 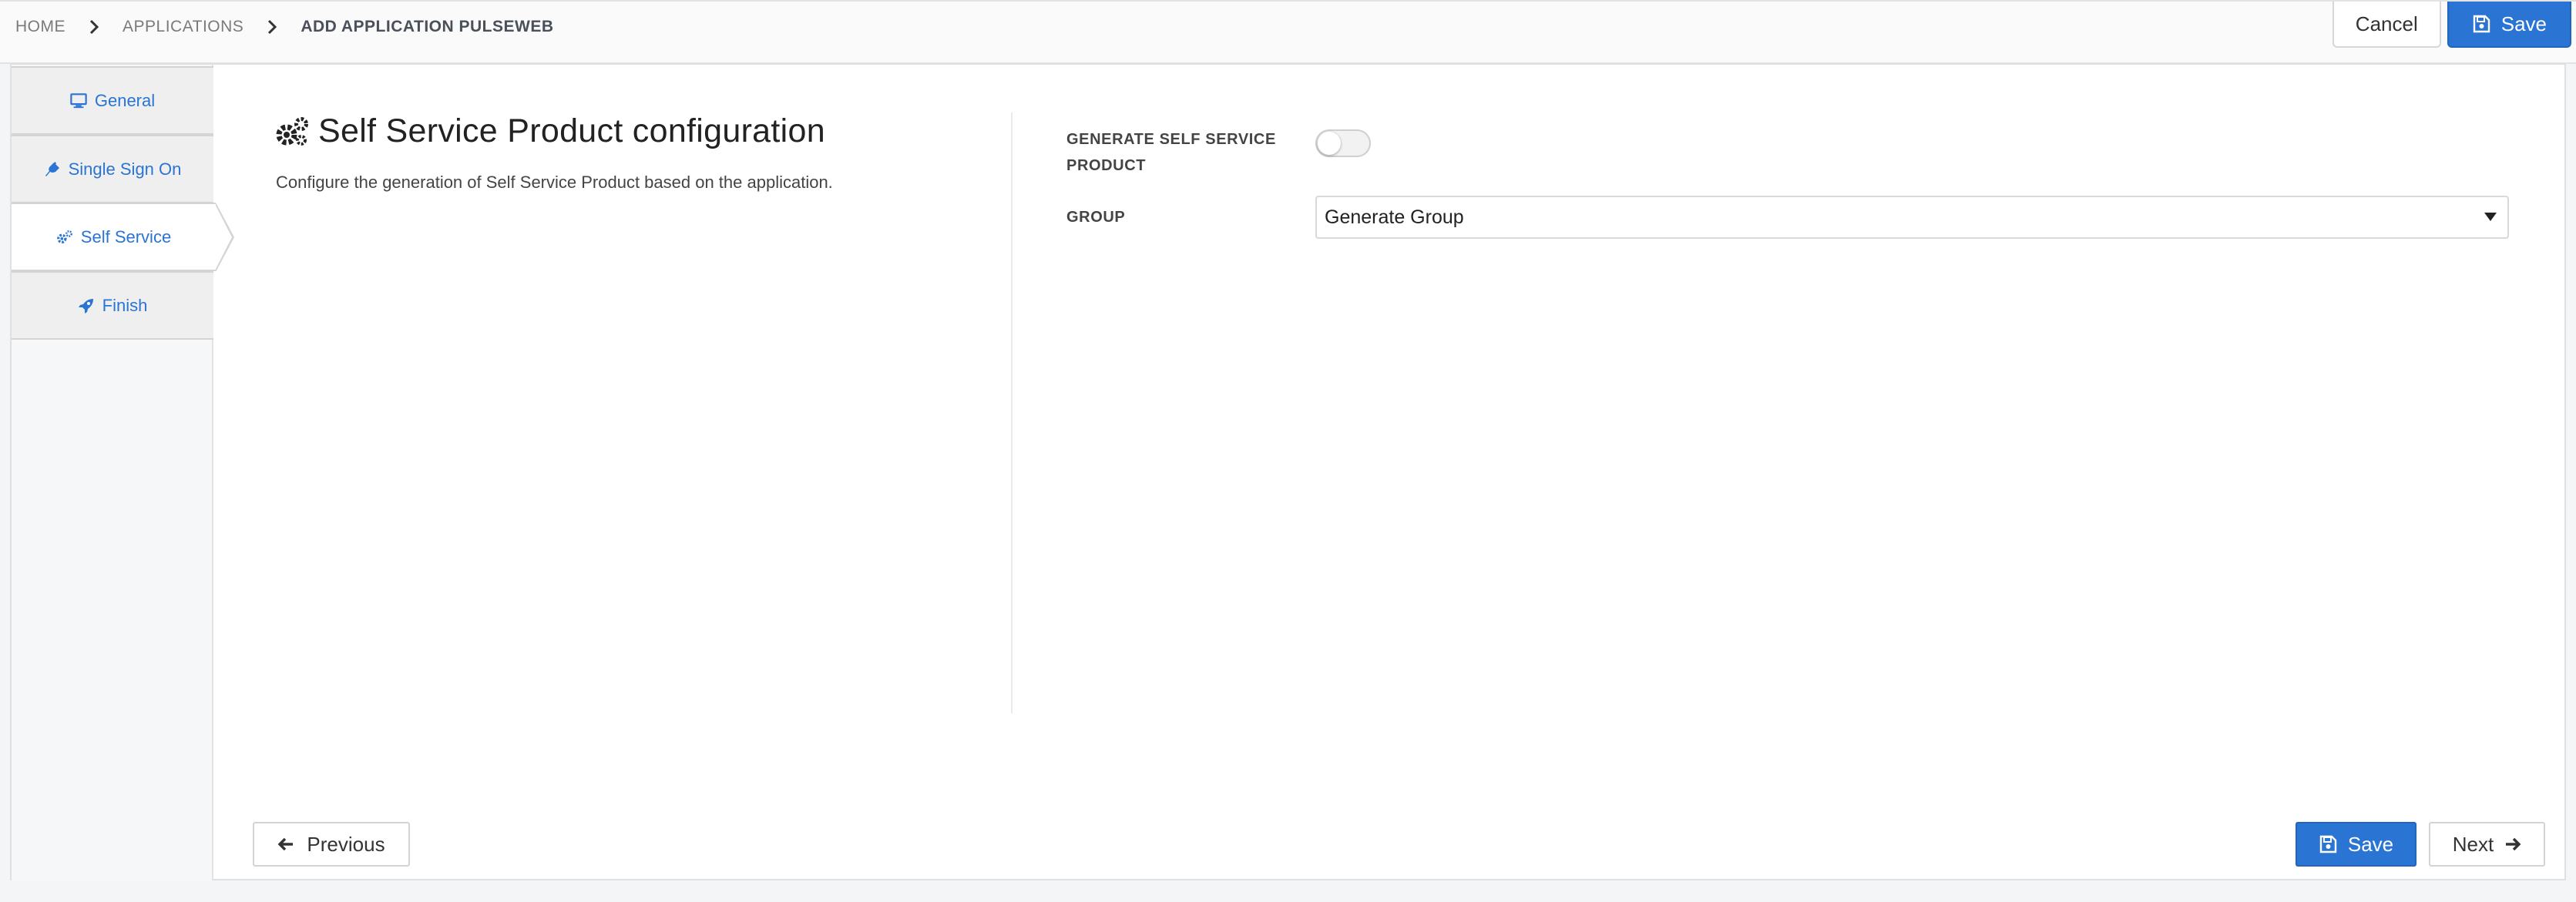 I want to click on save-button-top: Save, so click(x=2509, y=25).